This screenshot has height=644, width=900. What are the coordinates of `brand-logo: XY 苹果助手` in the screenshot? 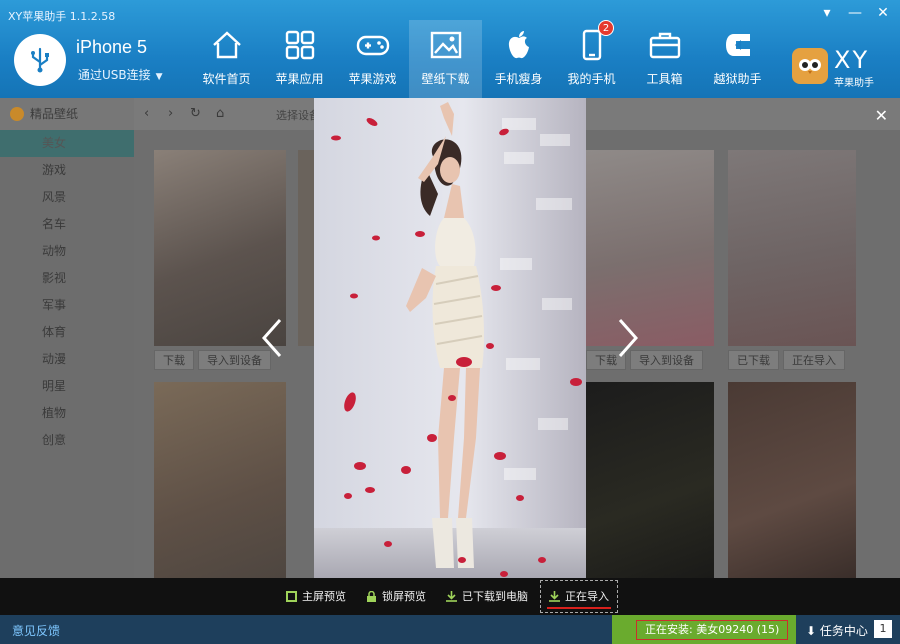 It's located at (840, 67).